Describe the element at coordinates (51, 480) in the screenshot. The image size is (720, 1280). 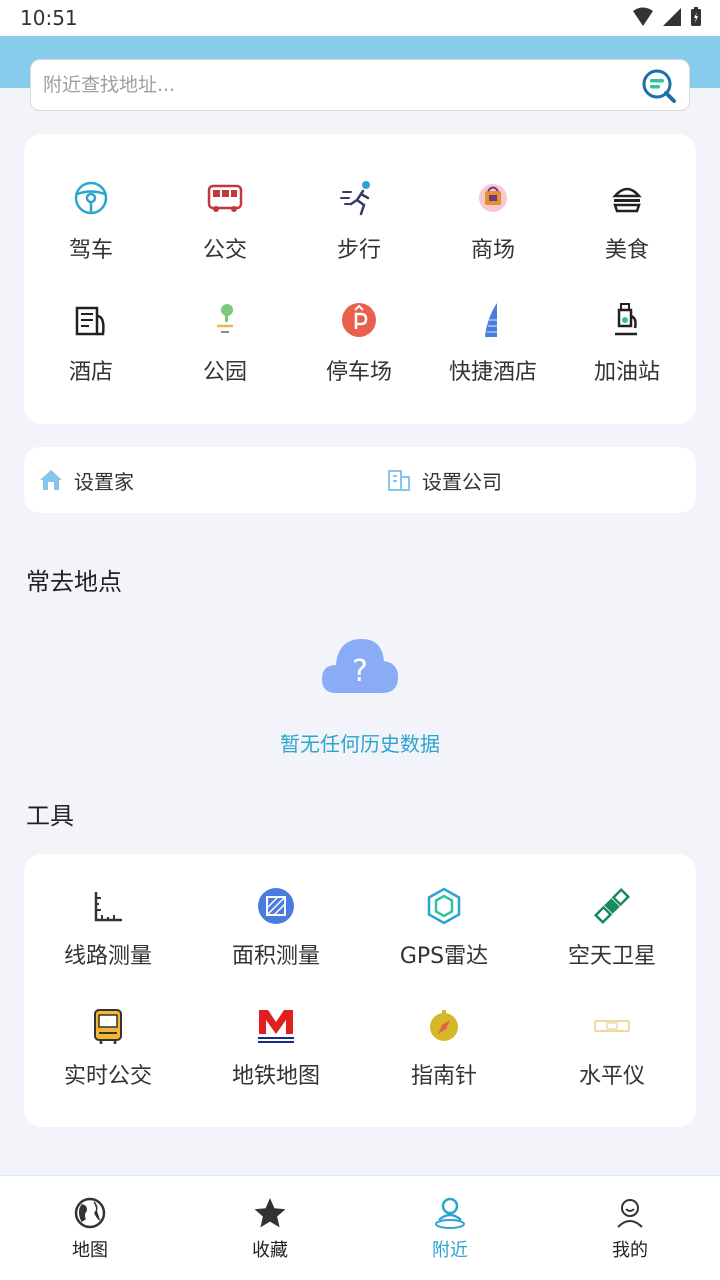
I see `home-icon` at that location.